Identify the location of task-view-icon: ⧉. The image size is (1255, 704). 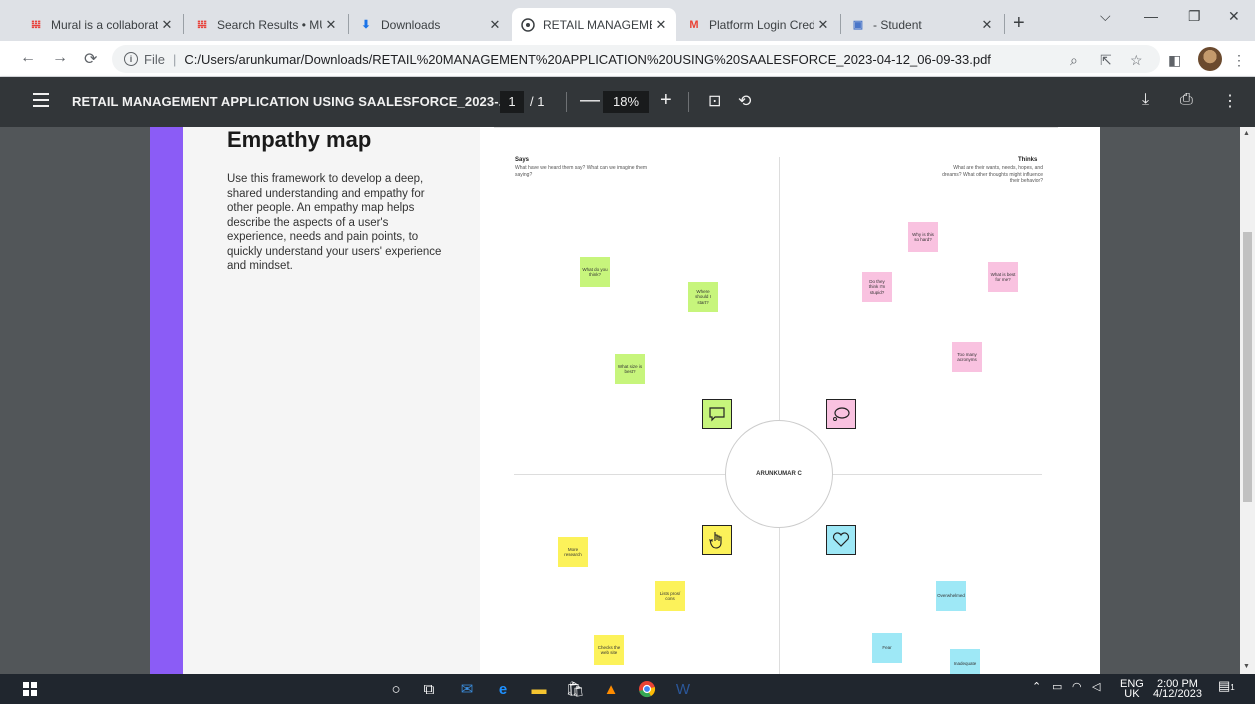
(429, 689).